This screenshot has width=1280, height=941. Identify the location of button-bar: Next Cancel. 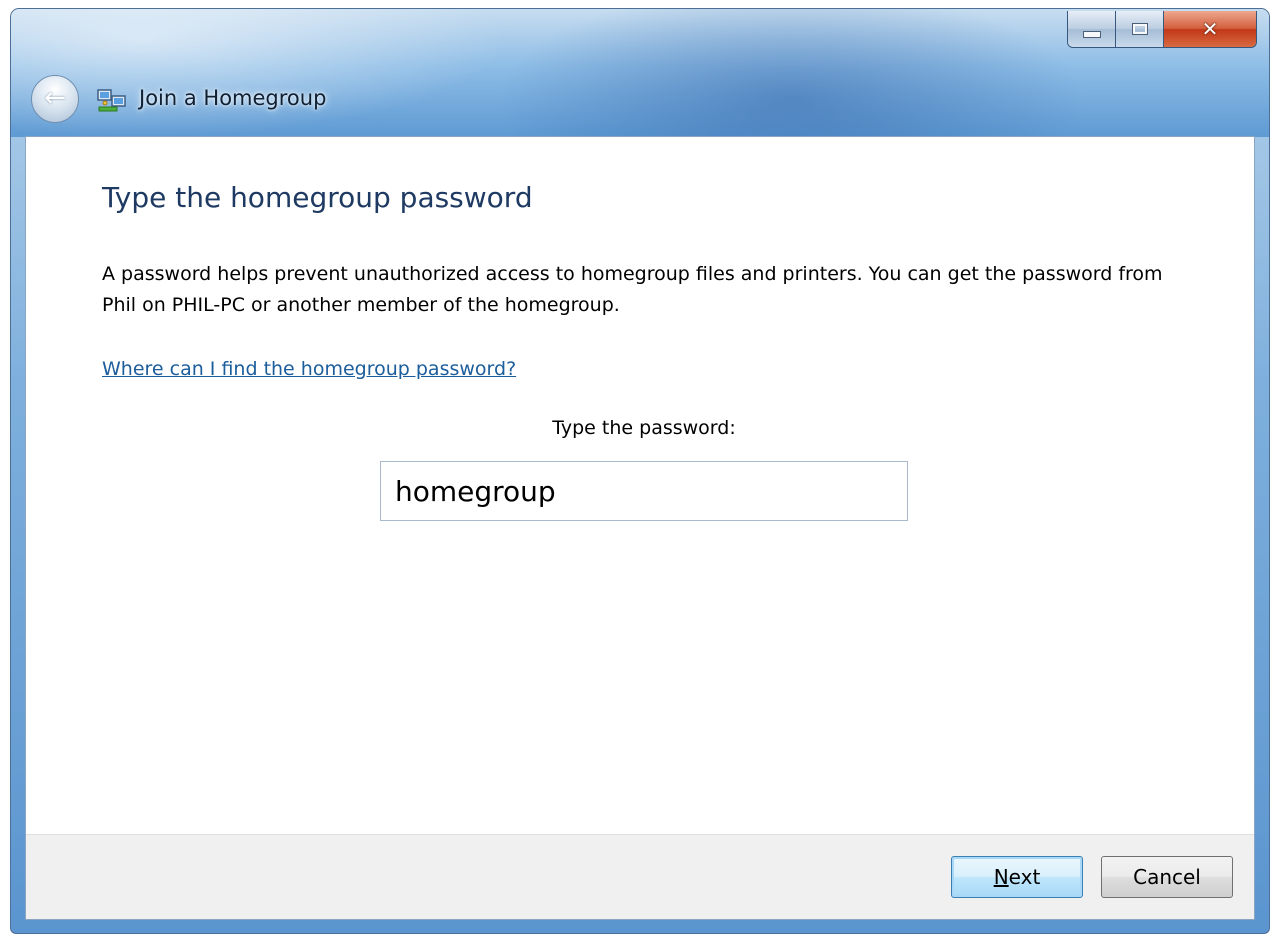
(640, 876).